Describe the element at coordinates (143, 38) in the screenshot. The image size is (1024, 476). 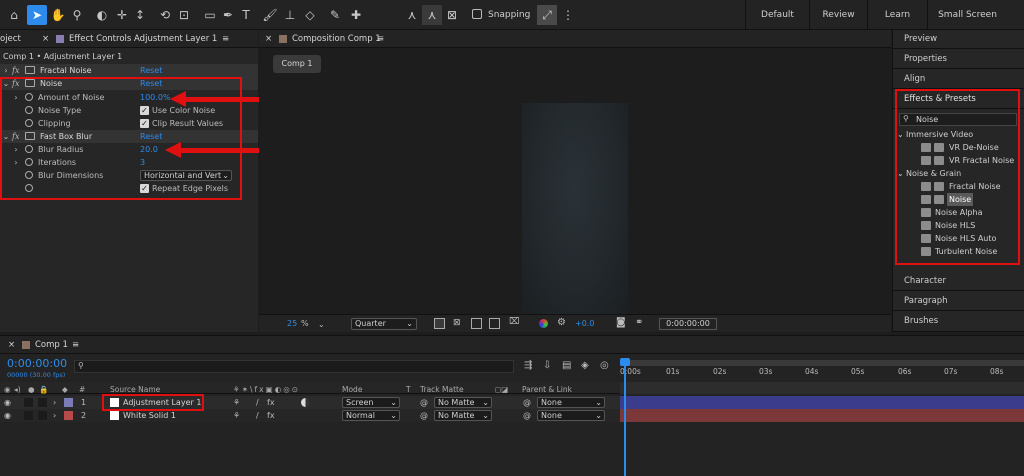
I see `effect-controls-tab: Effect Controls Adjustment Layer 1` at that location.